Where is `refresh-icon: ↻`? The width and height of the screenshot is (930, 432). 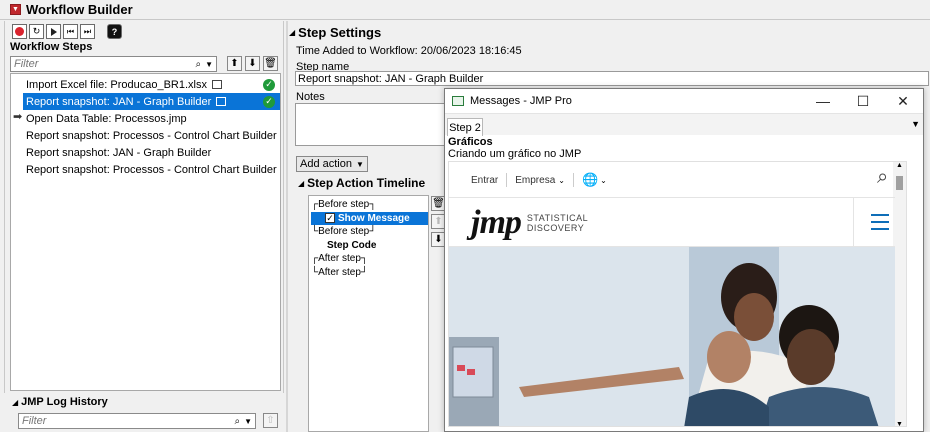 refresh-icon: ↻ is located at coordinates (36, 31).